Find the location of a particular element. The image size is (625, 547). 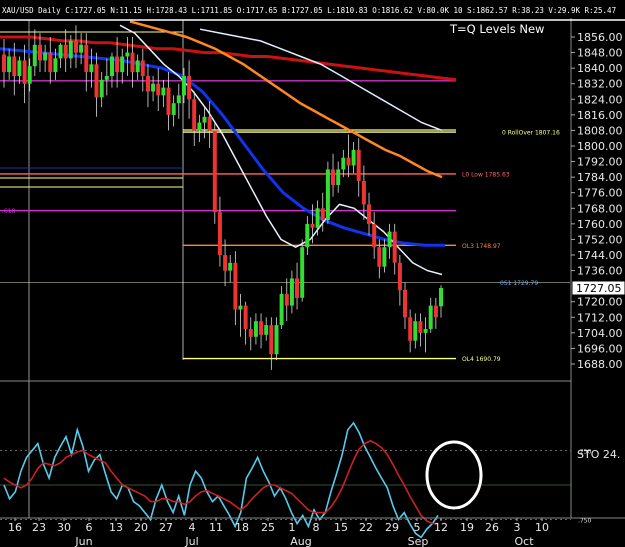

time-day-label: 27 is located at coordinates (166, 527).